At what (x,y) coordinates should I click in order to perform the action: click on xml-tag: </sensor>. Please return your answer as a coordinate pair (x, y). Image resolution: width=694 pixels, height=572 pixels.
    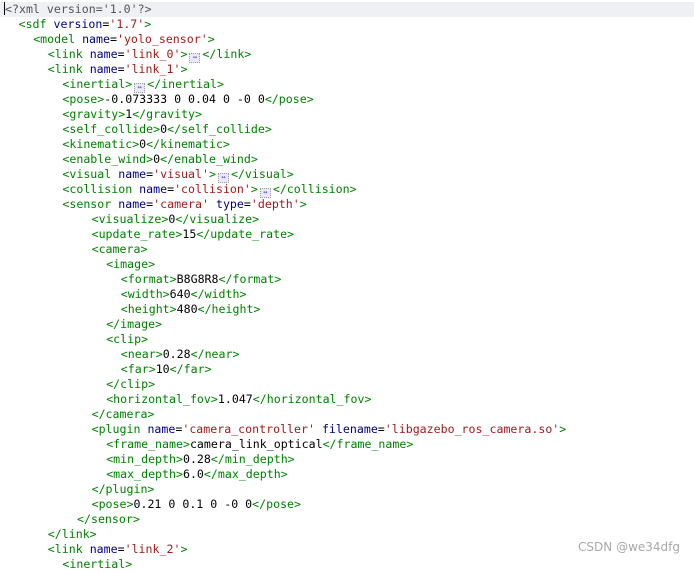
    Looking at the image, I should click on (108, 519).